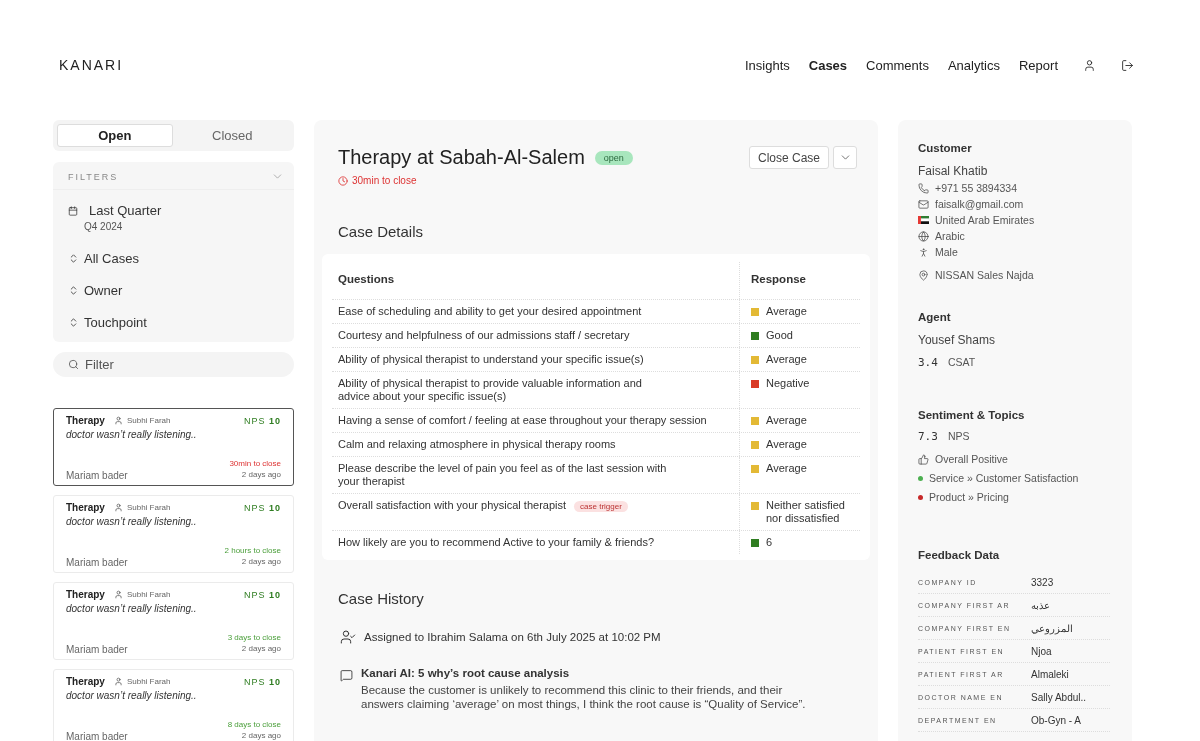  Describe the element at coordinates (93, 176) in the screenshot. I see `filters-title: FILTERS` at that location.